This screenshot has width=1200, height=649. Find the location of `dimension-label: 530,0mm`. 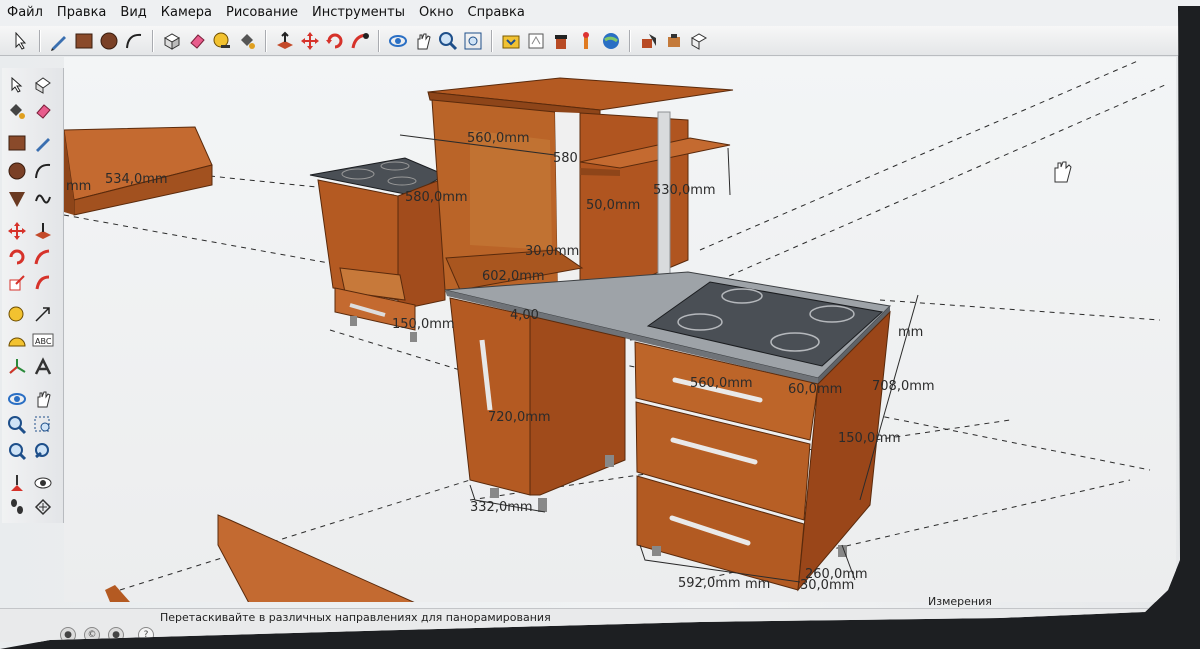

dimension-label: 530,0mm is located at coordinates (684, 190).